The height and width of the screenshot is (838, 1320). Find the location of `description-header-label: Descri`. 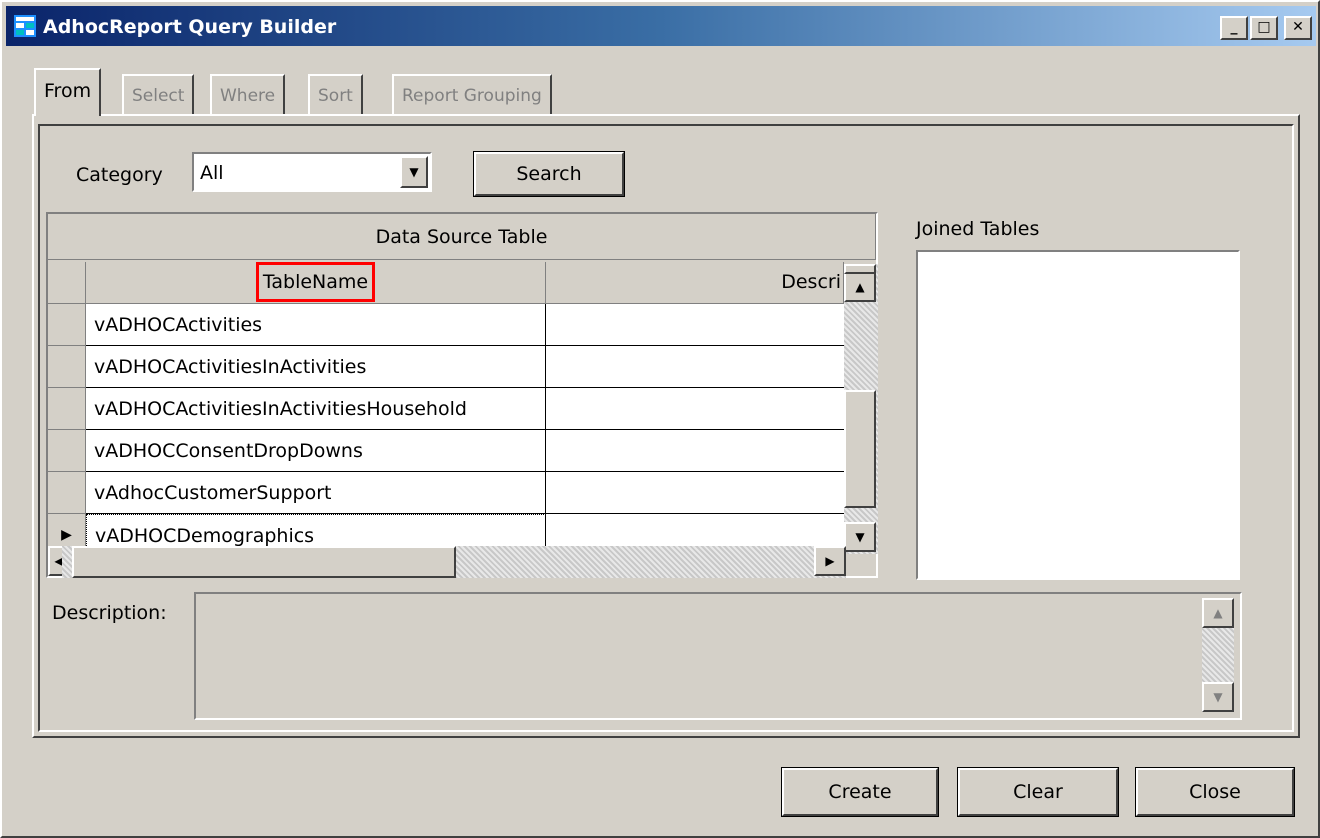

description-header-label: Descri is located at coordinates (811, 282).